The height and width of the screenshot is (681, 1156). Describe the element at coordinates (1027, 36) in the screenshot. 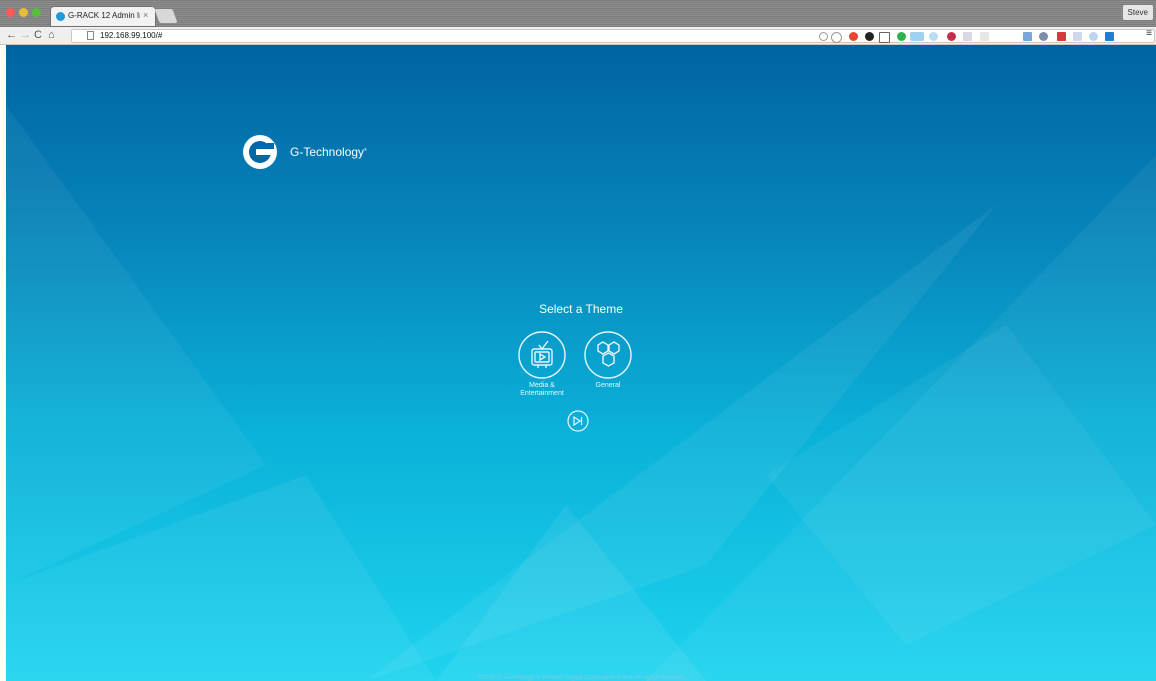

I see `extension-blue-icon` at that location.